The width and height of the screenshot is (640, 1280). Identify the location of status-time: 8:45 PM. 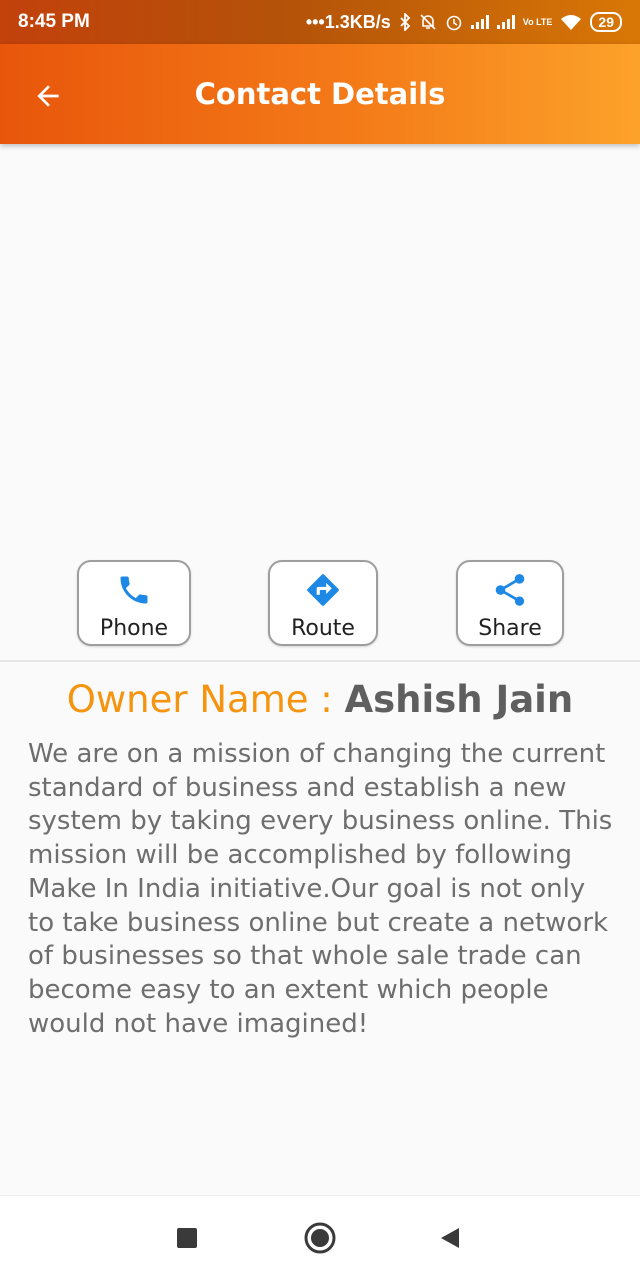
(54, 21).